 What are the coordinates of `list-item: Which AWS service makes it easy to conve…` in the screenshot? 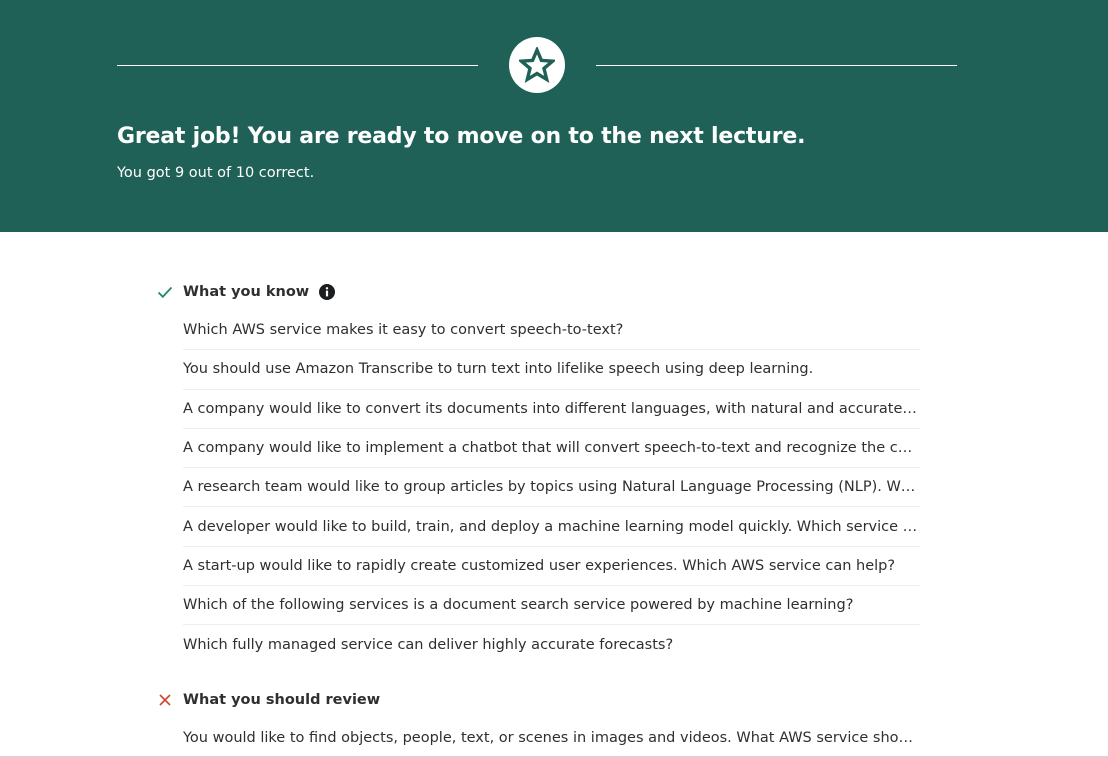 It's located at (551, 331).